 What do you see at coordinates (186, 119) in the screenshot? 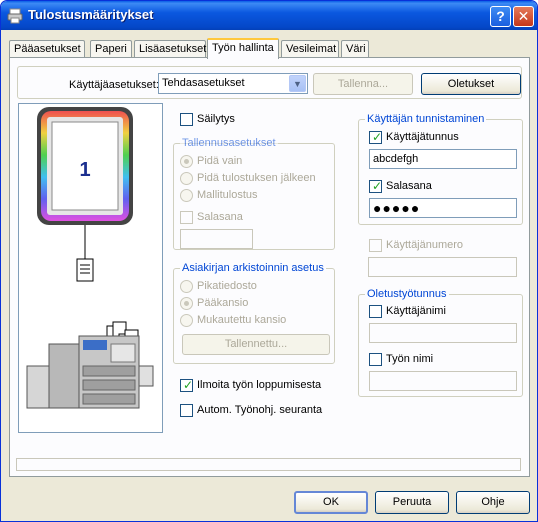
I see `retention-checkbox` at bounding box center [186, 119].